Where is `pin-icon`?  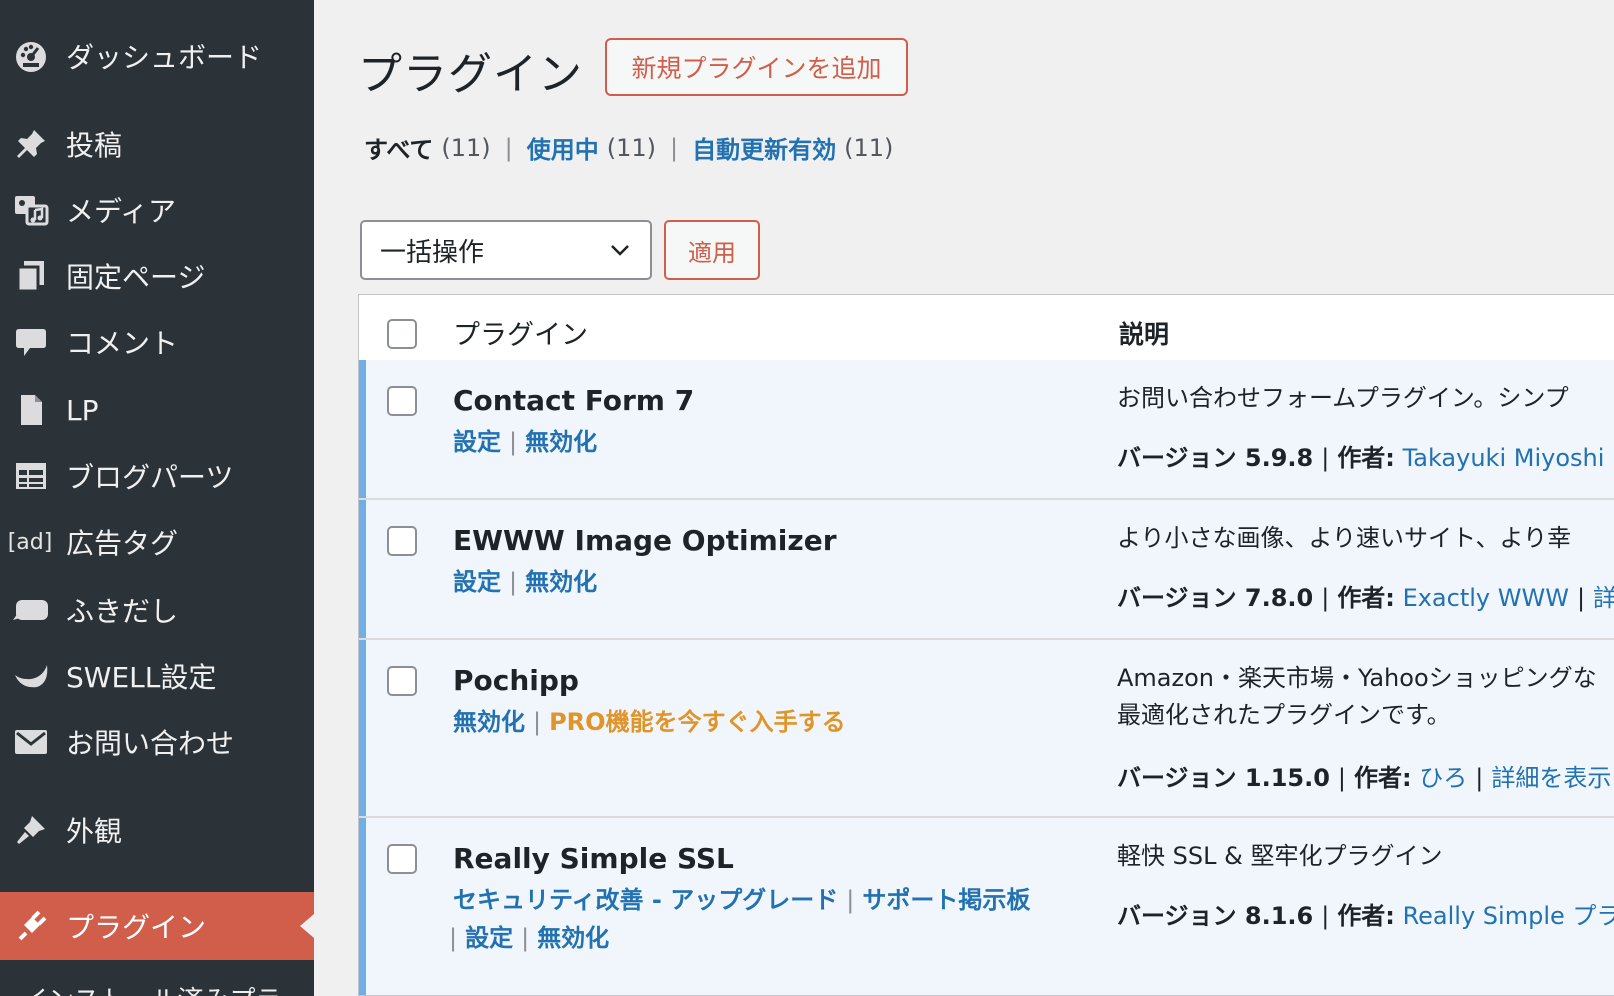
pin-icon is located at coordinates (31, 144).